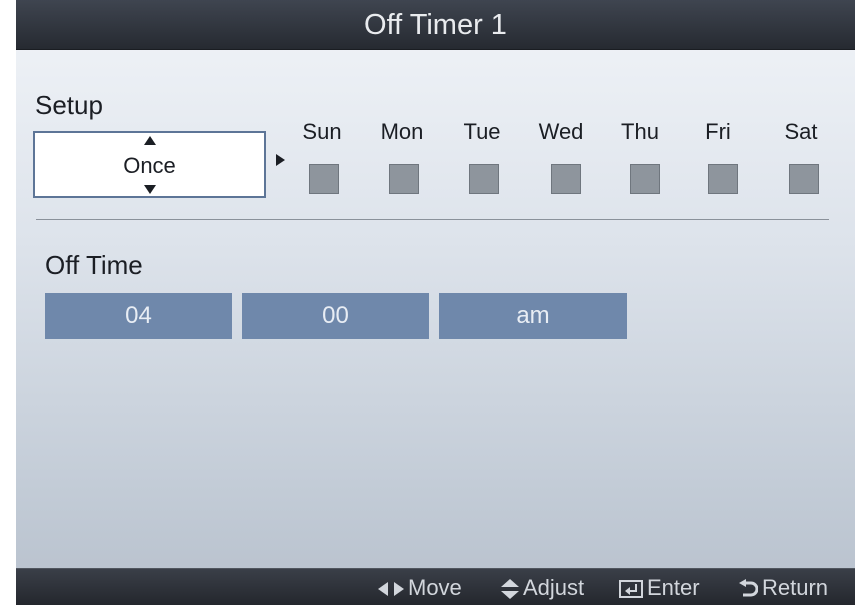 The width and height of the screenshot is (865, 605). I want to click on day-checkbox-thu, so click(645, 179).